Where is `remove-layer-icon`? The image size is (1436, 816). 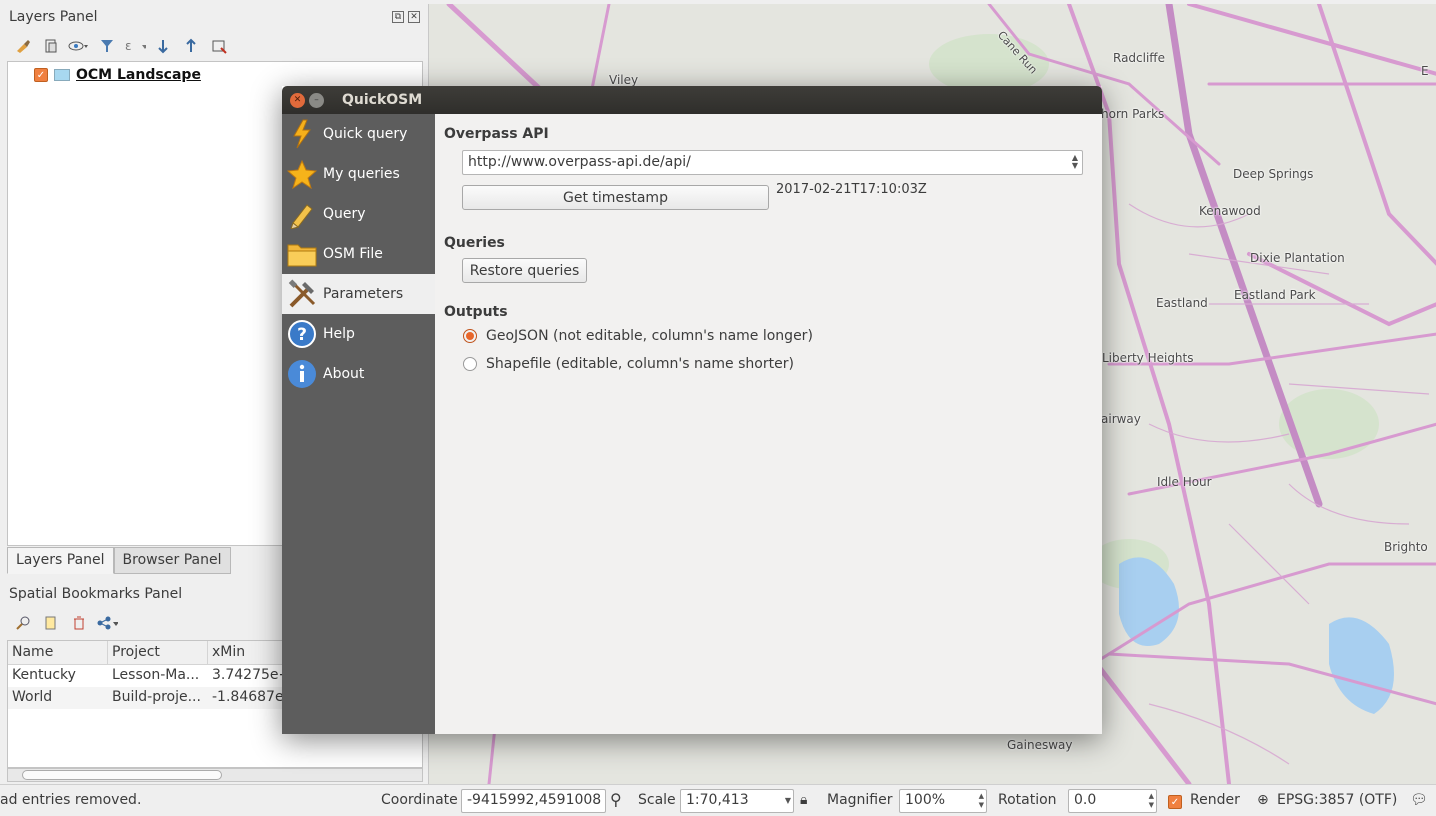
remove-layer-icon is located at coordinates (219, 46).